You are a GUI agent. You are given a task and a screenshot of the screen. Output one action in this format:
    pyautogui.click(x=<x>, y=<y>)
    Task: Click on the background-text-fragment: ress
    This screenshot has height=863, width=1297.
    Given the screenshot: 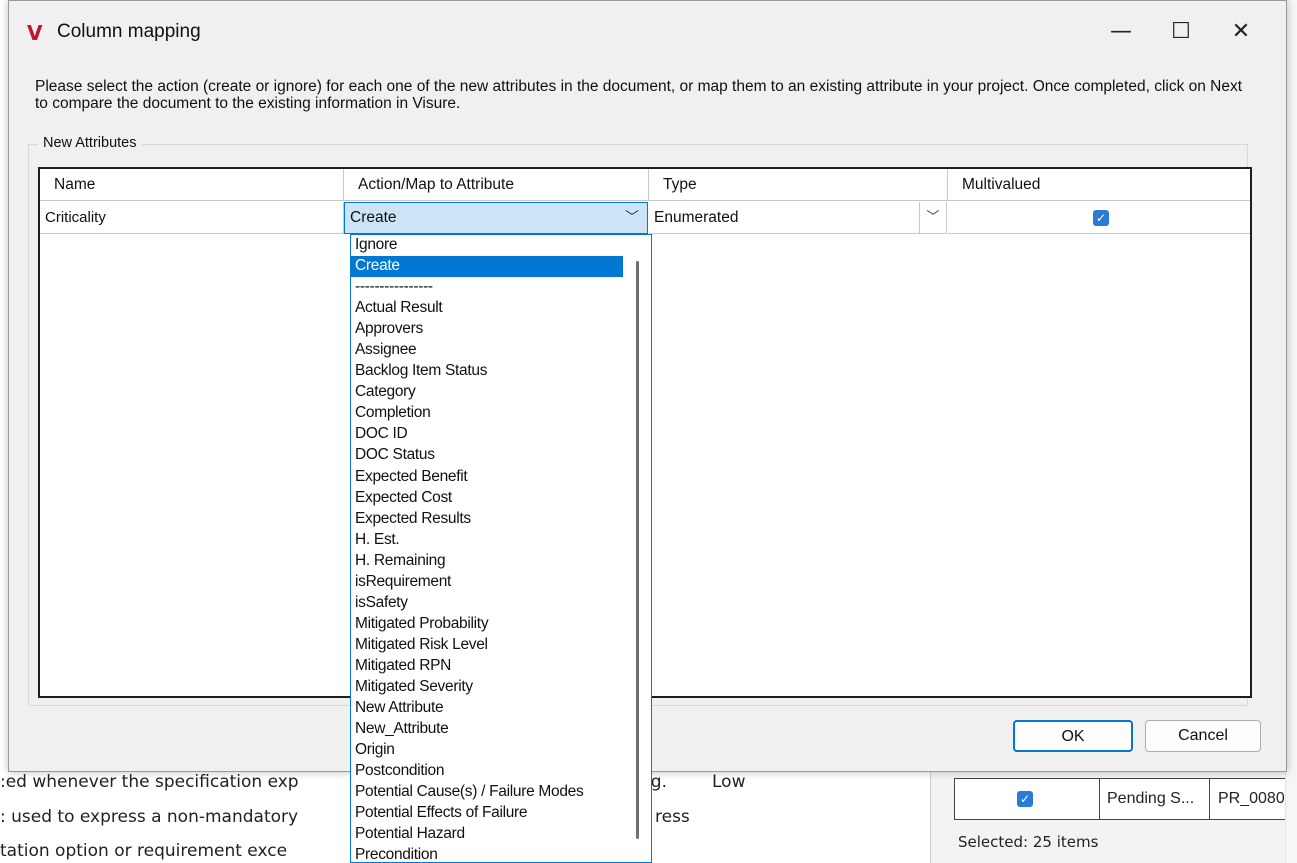 What is the action you would take?
    pyautogui.click(x=672, y=817)
    